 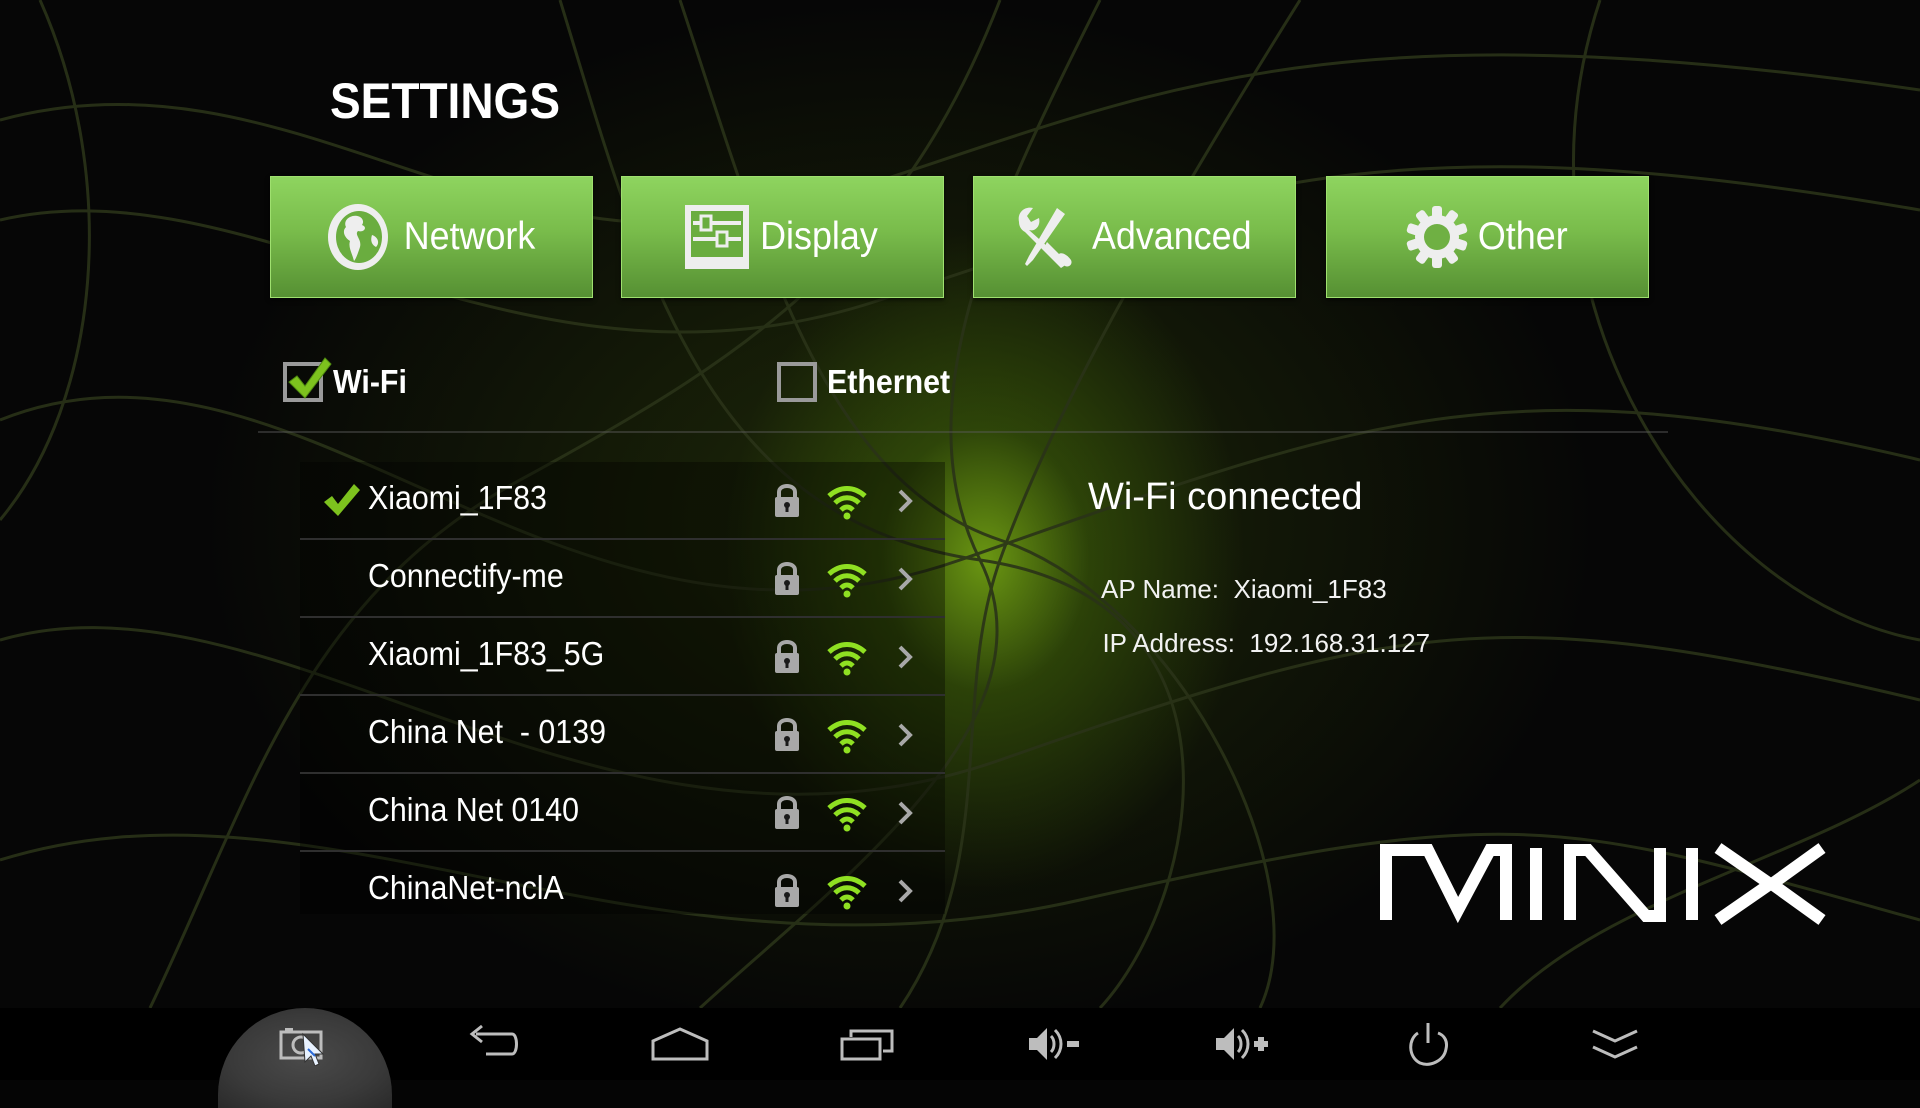 What do you see at coordinates (716, 237) in the screenshot?
I see `sliders-icon` at bounding box center [716, 237].